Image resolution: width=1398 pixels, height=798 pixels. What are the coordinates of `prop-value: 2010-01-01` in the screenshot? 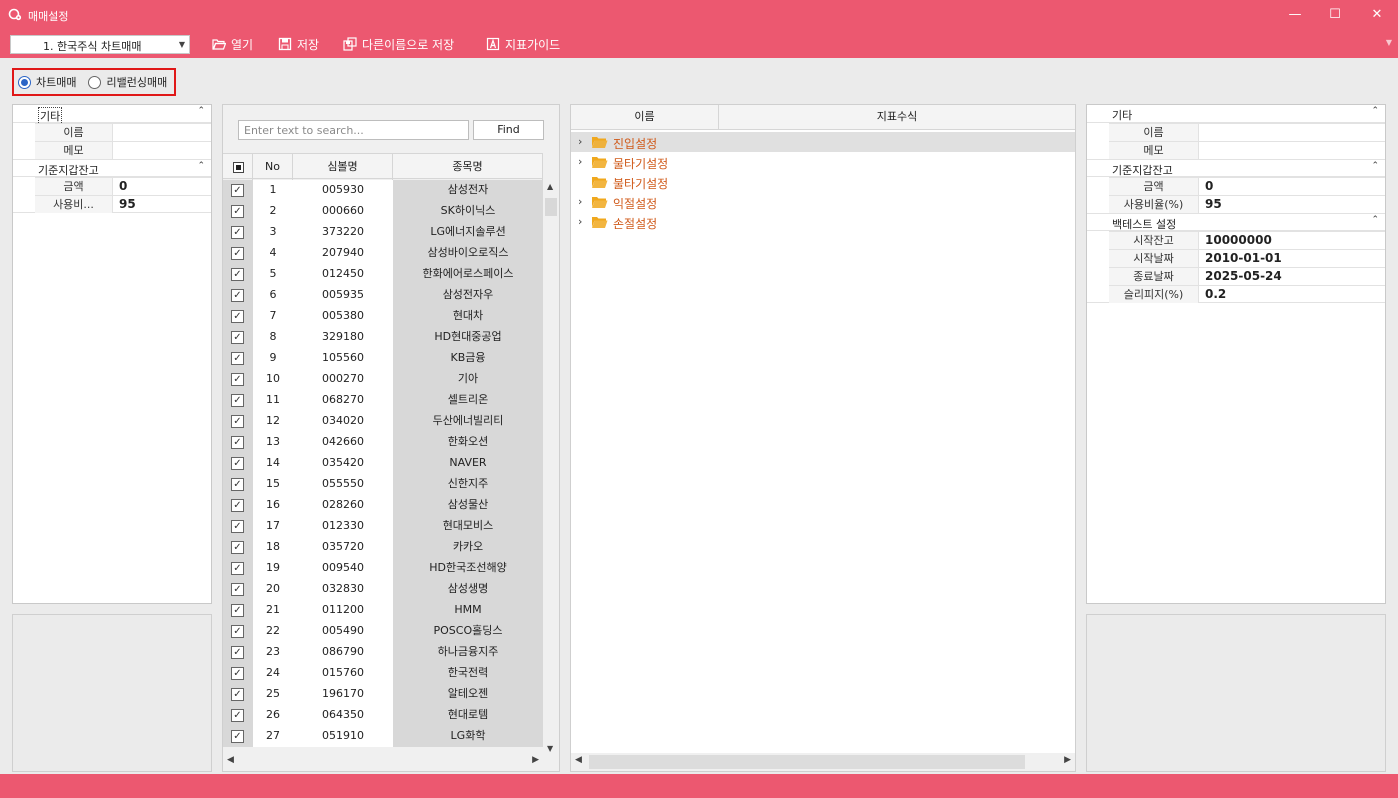 It's located at (1292, 258).